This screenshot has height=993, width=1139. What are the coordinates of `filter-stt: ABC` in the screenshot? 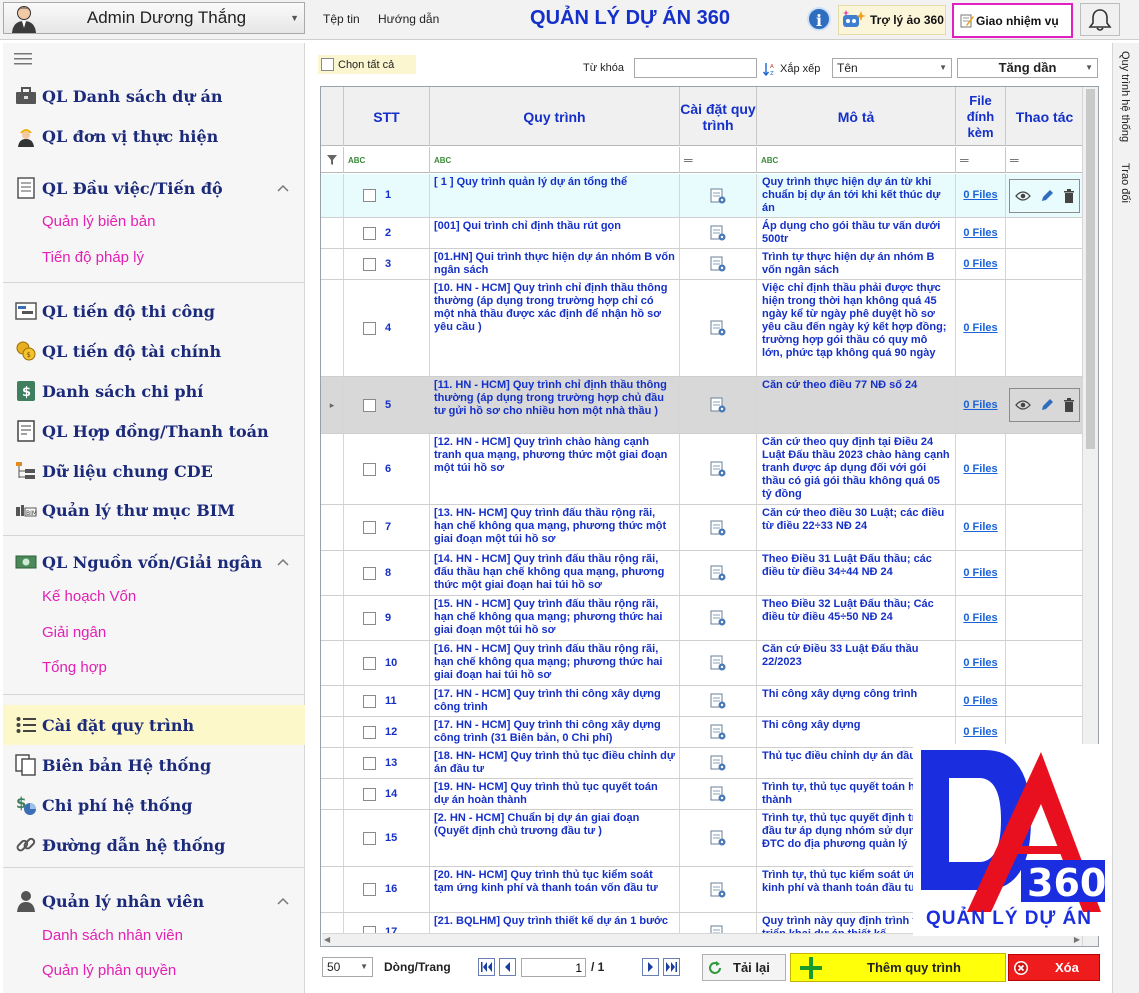 It's located at (387, 160).